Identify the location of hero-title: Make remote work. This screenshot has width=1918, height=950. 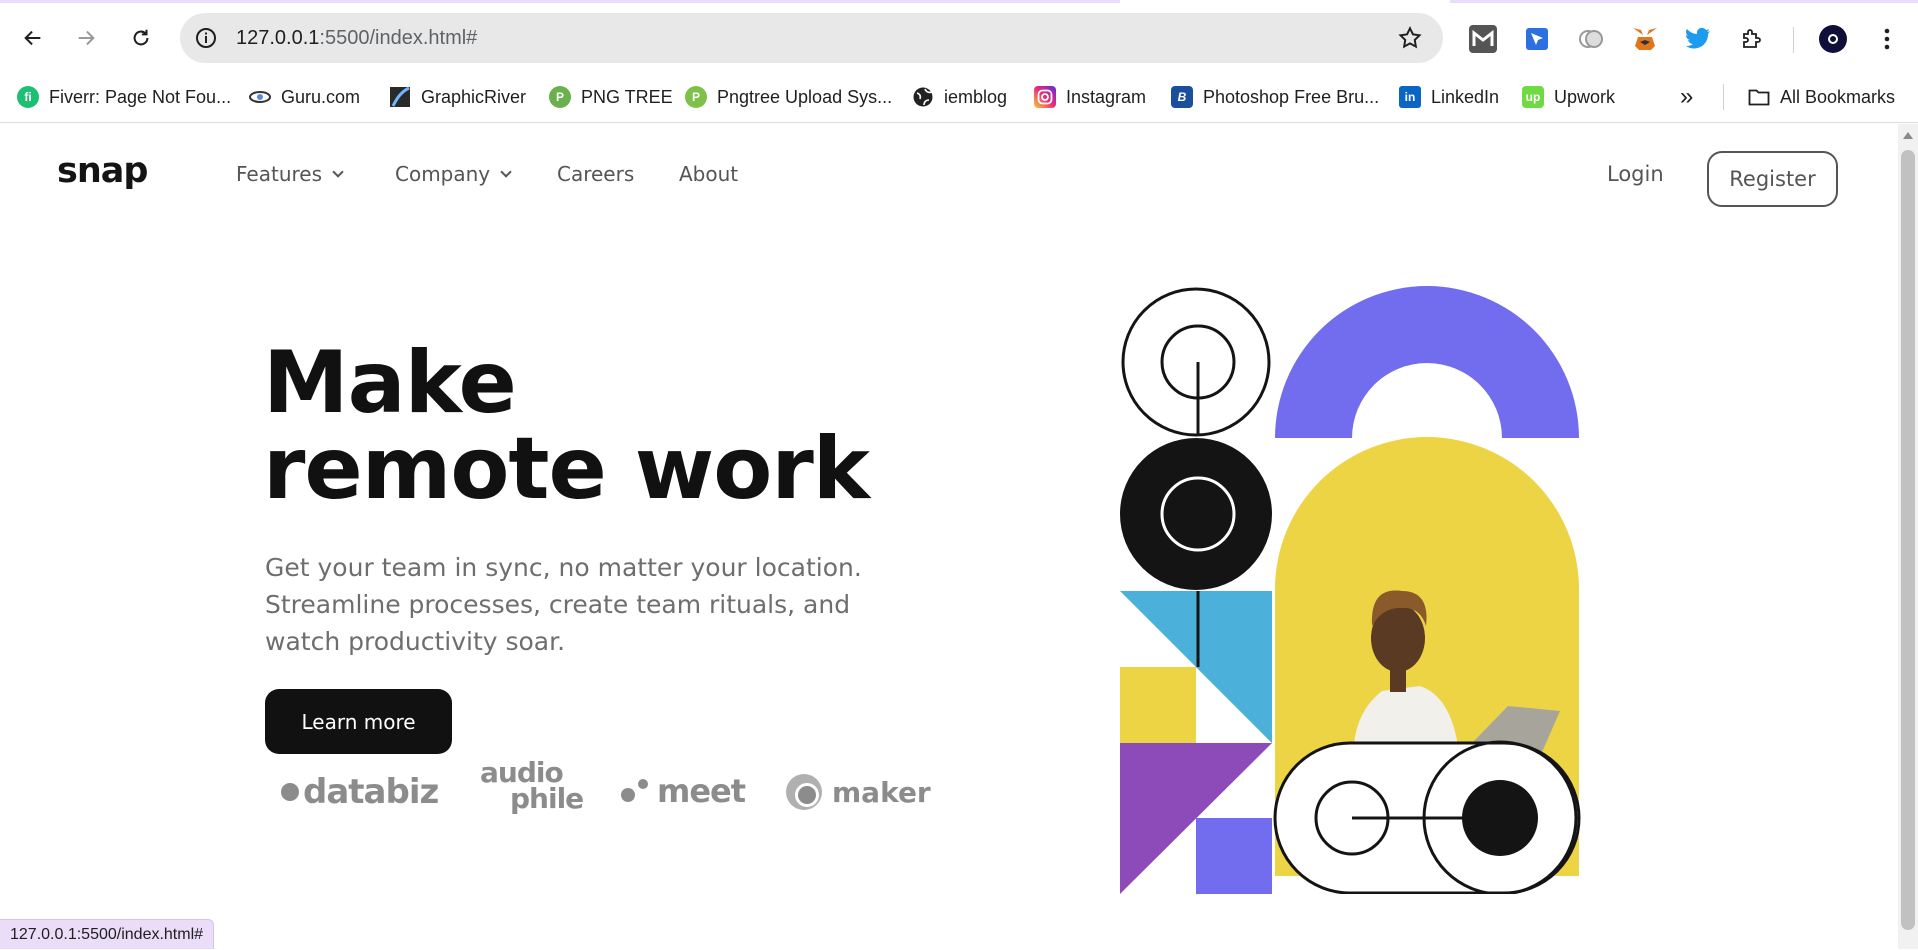
(566, 426).